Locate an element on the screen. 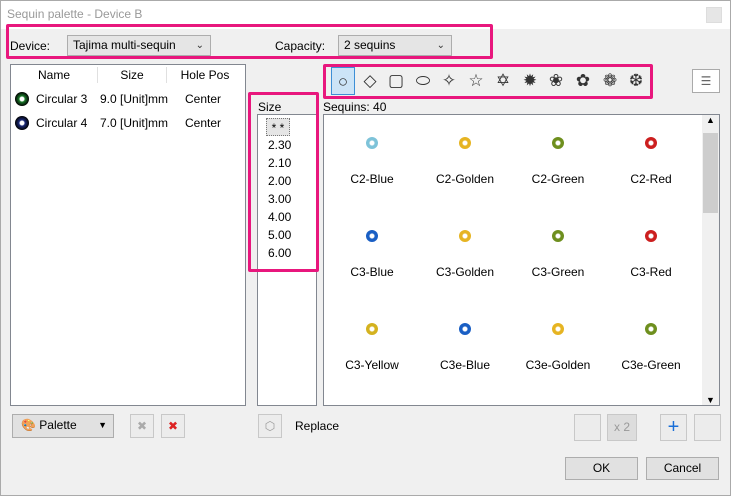 The height and width of the screenshot is (496, 731). capacity-combo: 2 sequins ⌄ is located at coordinates (395, 45).